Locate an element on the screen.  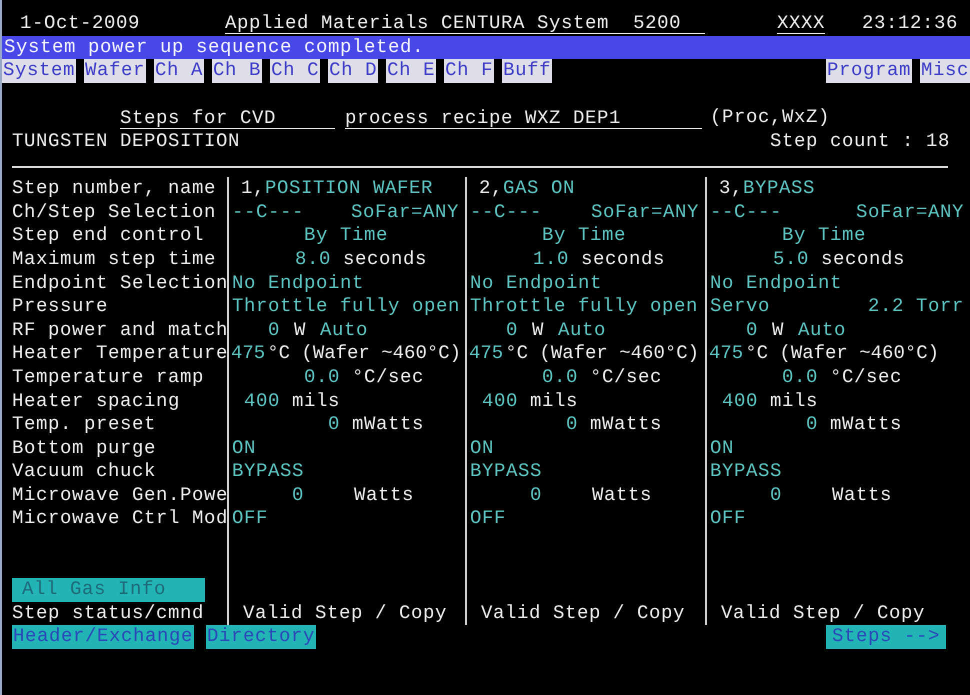
menu-tab: Ch D is located at coordinates (353, 71).